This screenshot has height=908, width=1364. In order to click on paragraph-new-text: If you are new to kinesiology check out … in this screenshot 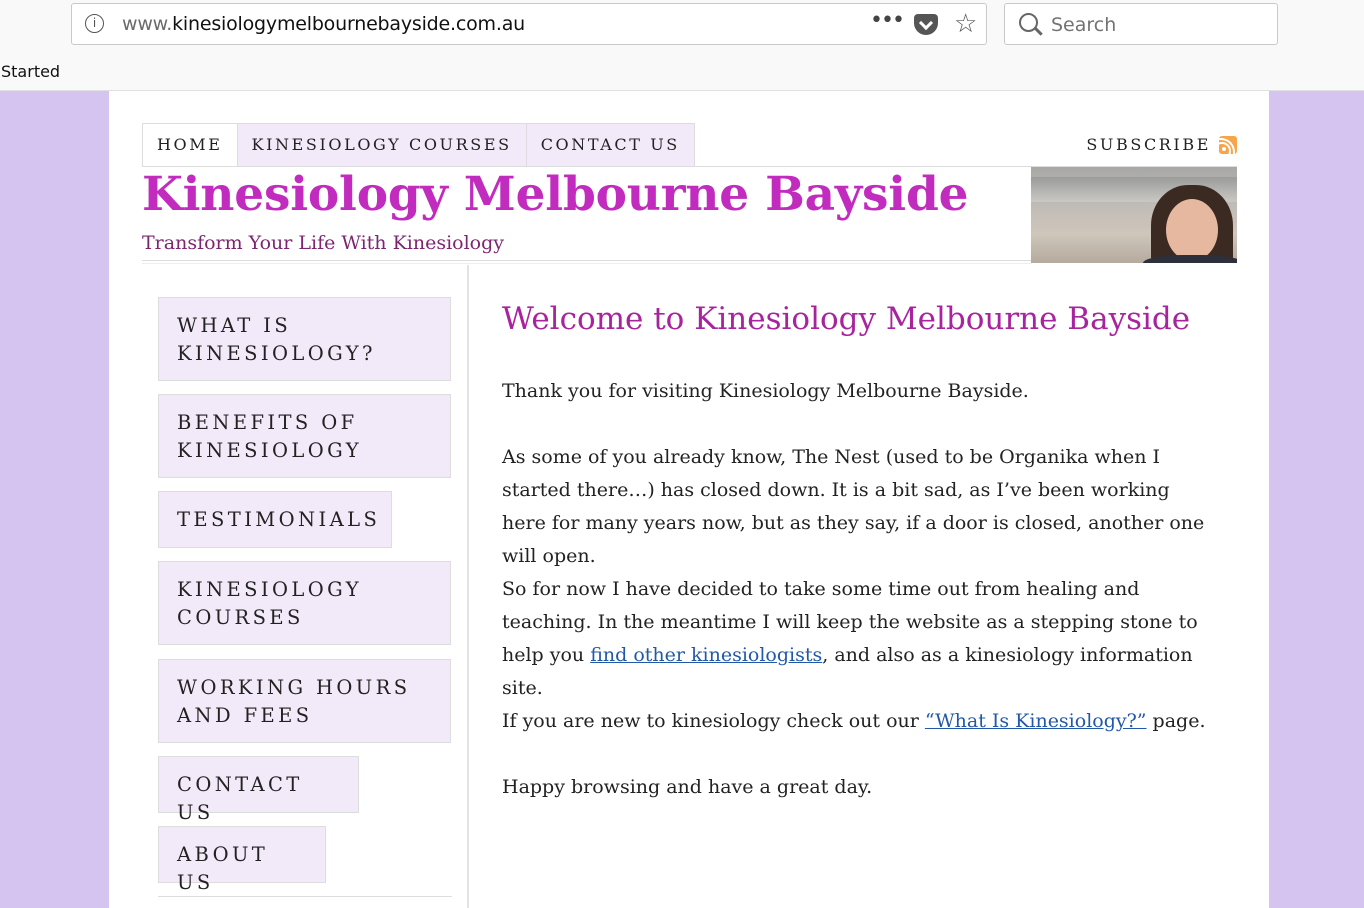, I will do `click(713, 721)`.